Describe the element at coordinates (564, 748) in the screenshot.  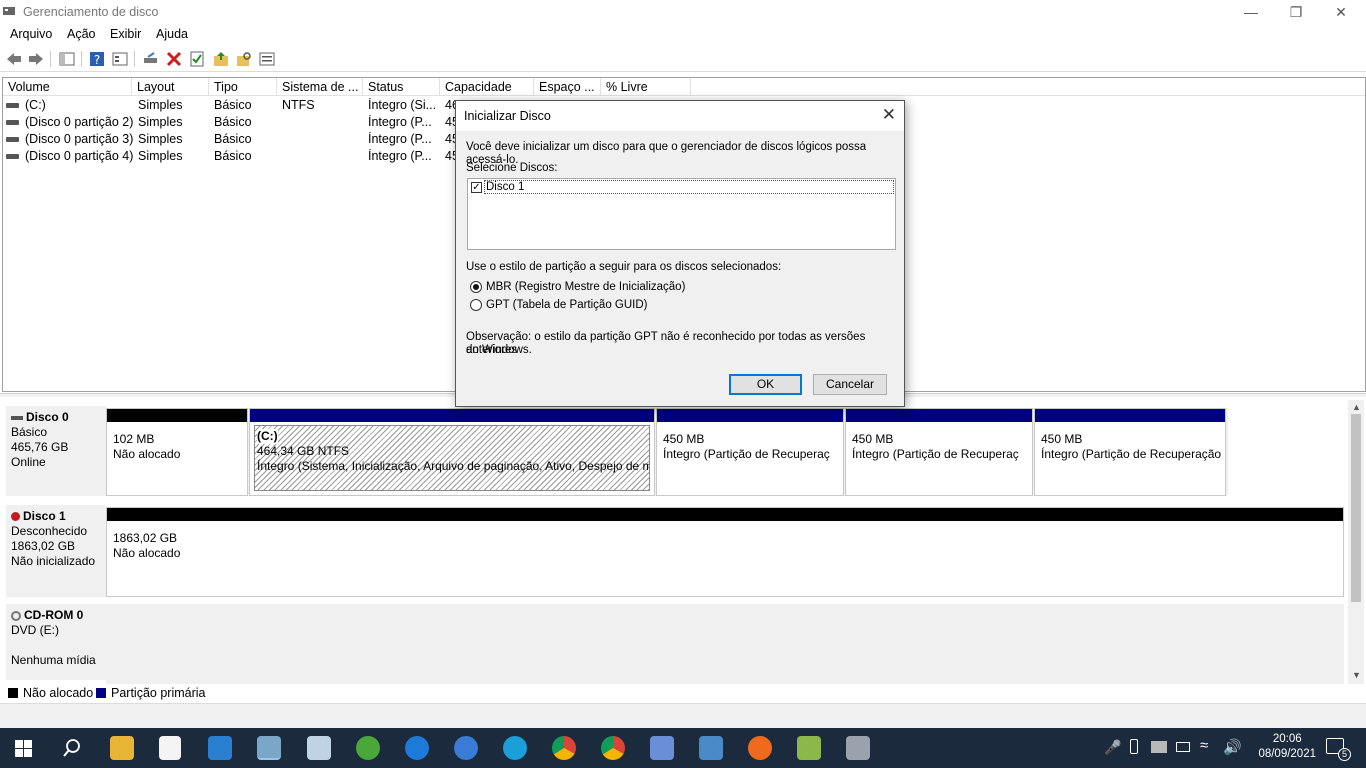
I see `chrome-icon` at that location.